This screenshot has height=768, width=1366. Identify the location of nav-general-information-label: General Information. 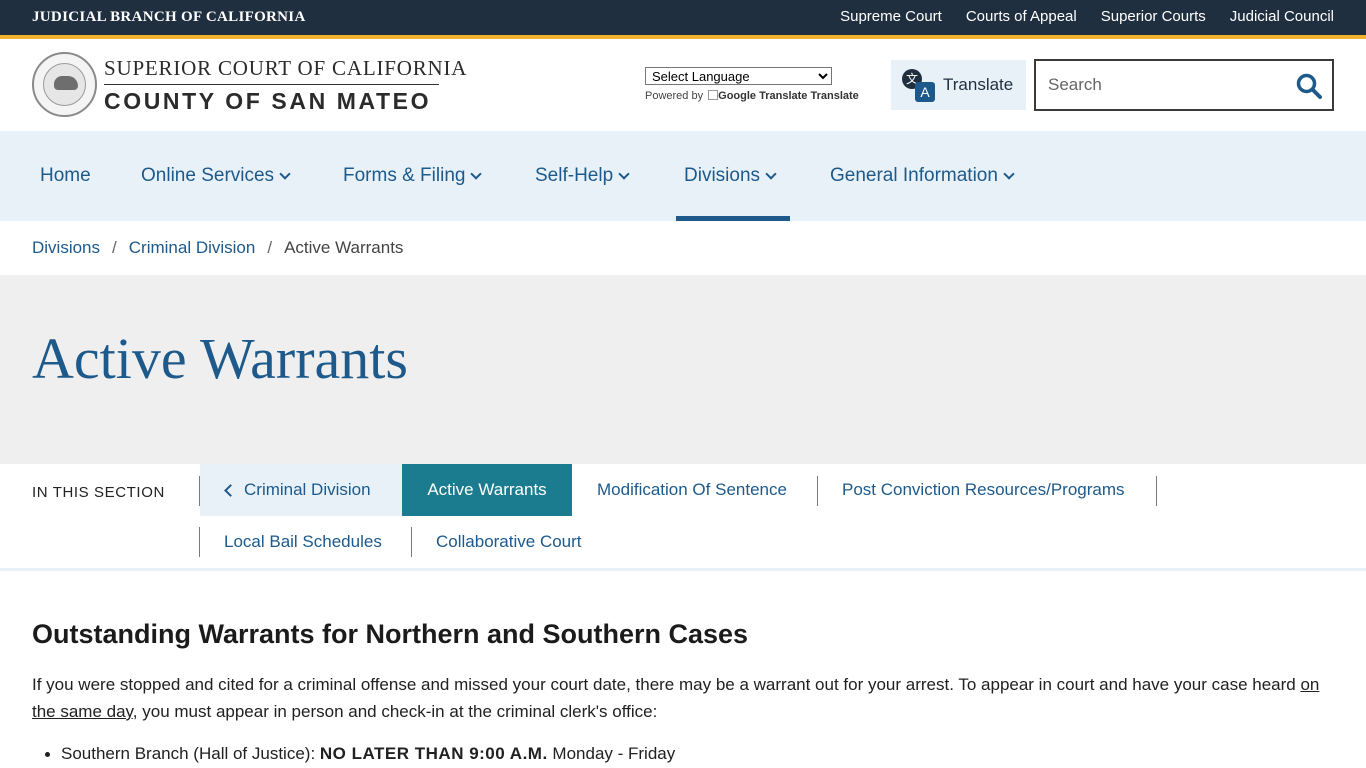
(914, 175).